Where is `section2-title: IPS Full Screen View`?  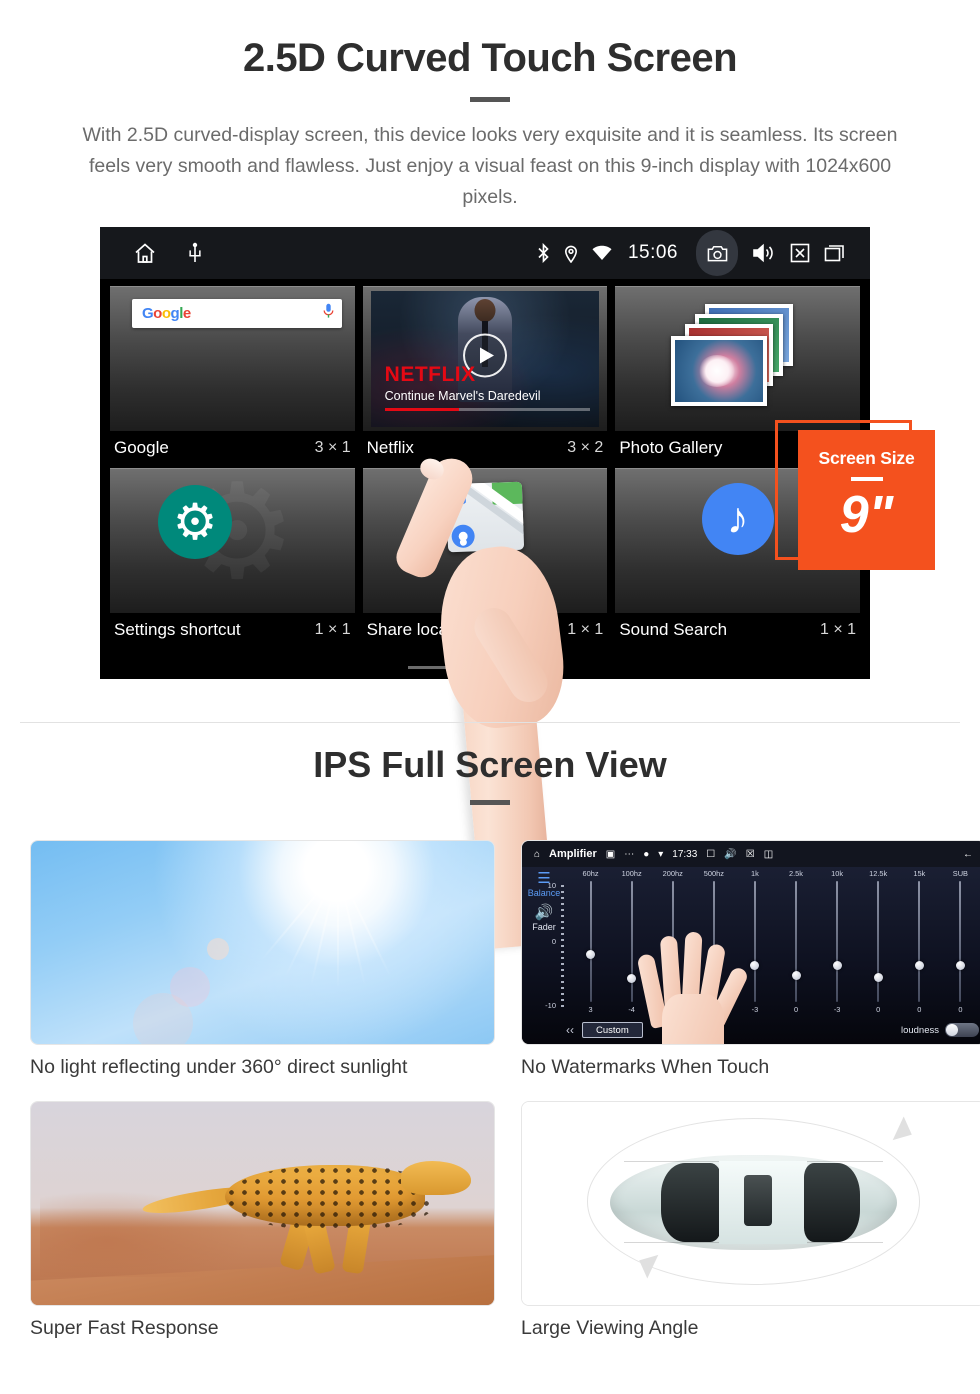 section2-title: IPS Full Screen View is located at coordinates (490, 764).